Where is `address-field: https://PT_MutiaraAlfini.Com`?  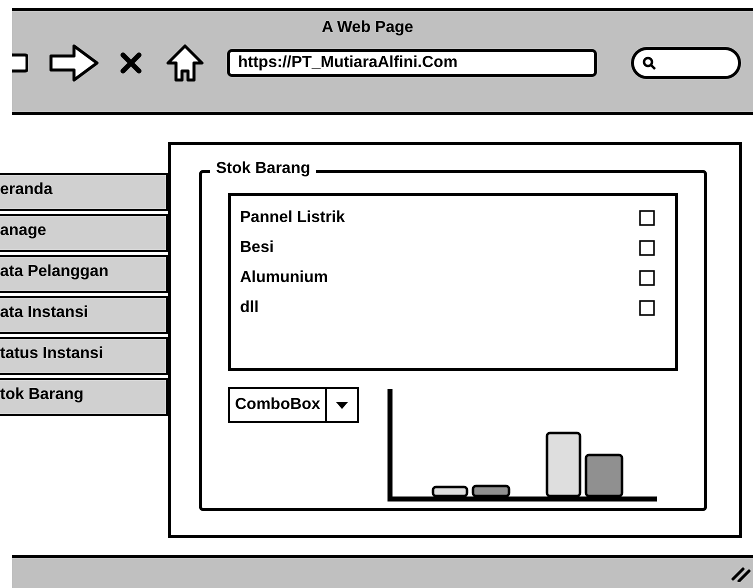
address-field: https://PT_MutiaraAlfini.Com is located at coordinates (412, 63).